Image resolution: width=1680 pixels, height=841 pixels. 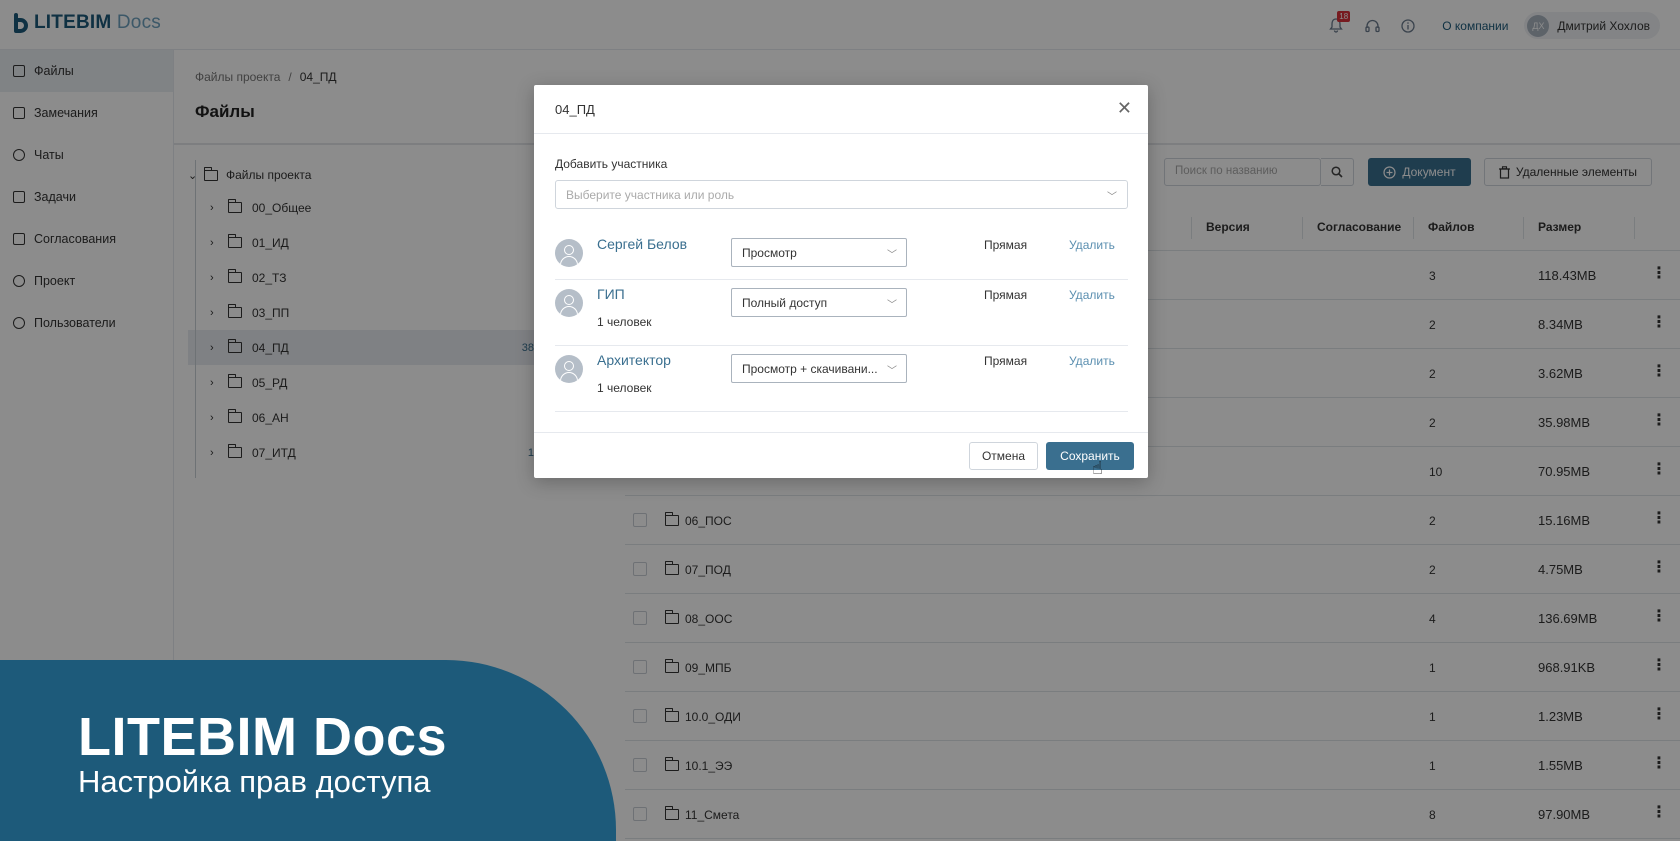 I want to click on member-name: ГИП, so click(x=611, y=294).